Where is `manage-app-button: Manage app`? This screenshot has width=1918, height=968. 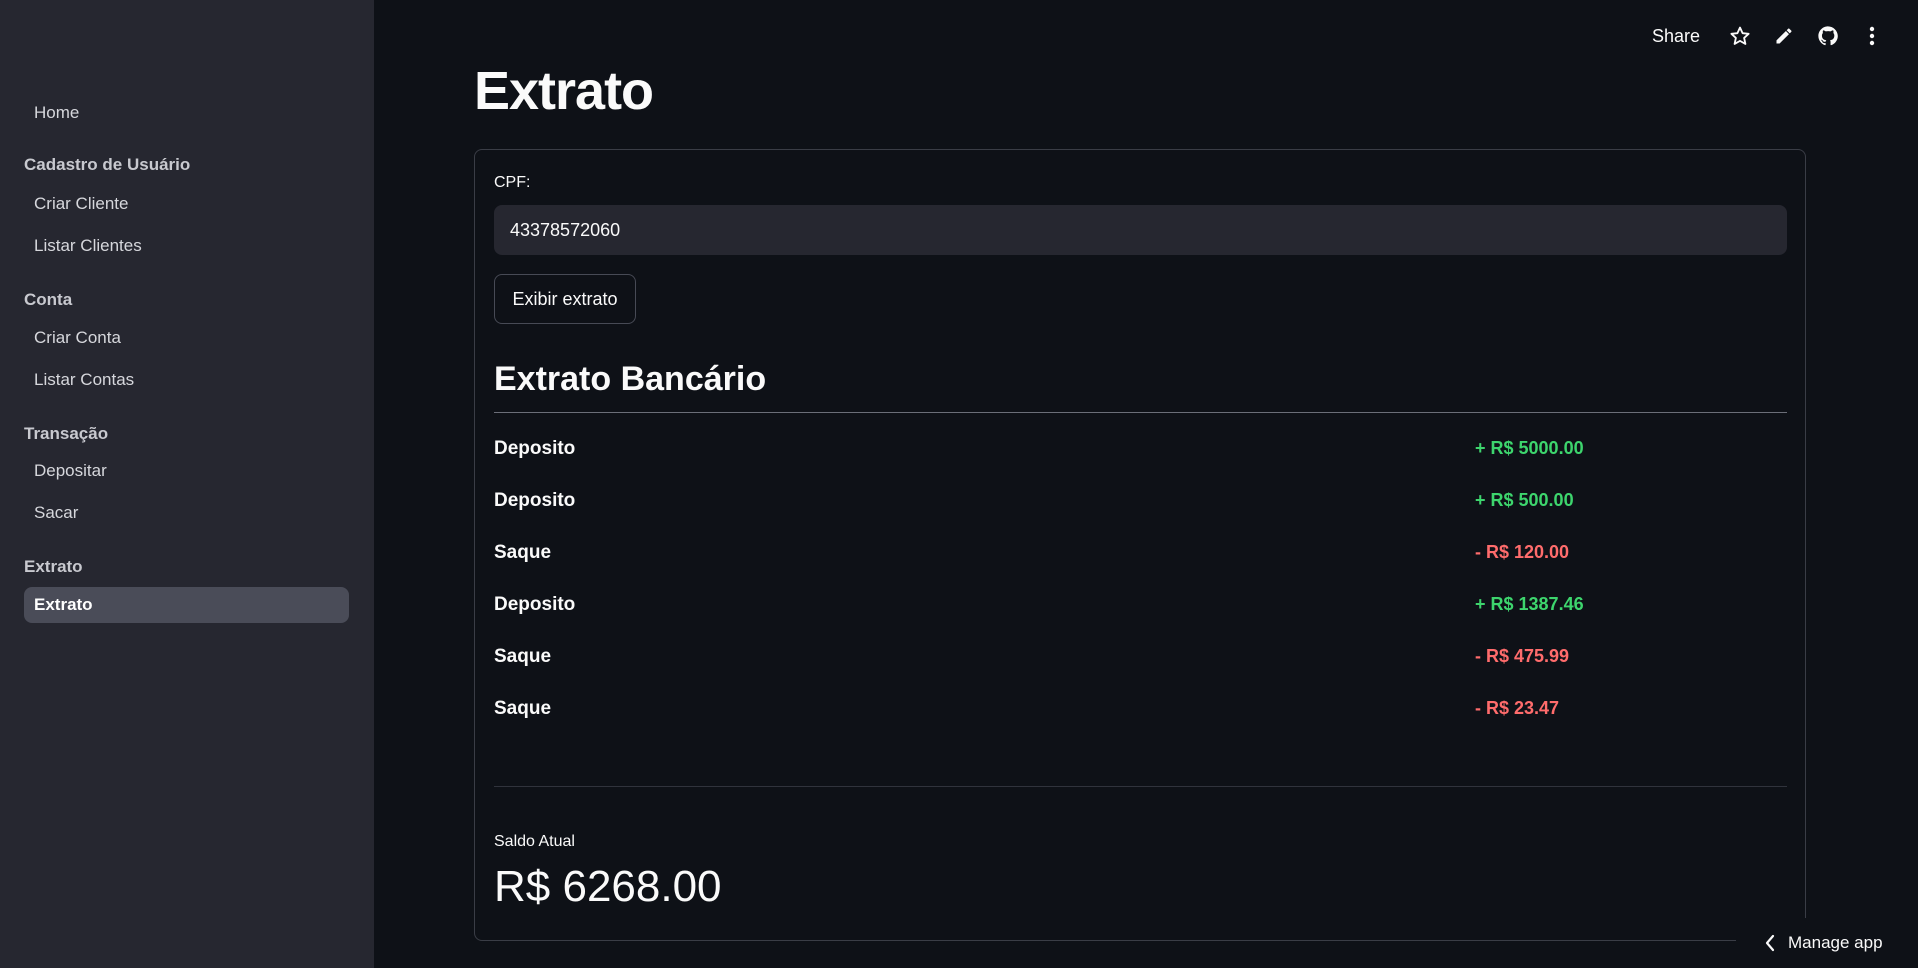
manage-app-button: Manage app is located at coordinates (1827, 943).